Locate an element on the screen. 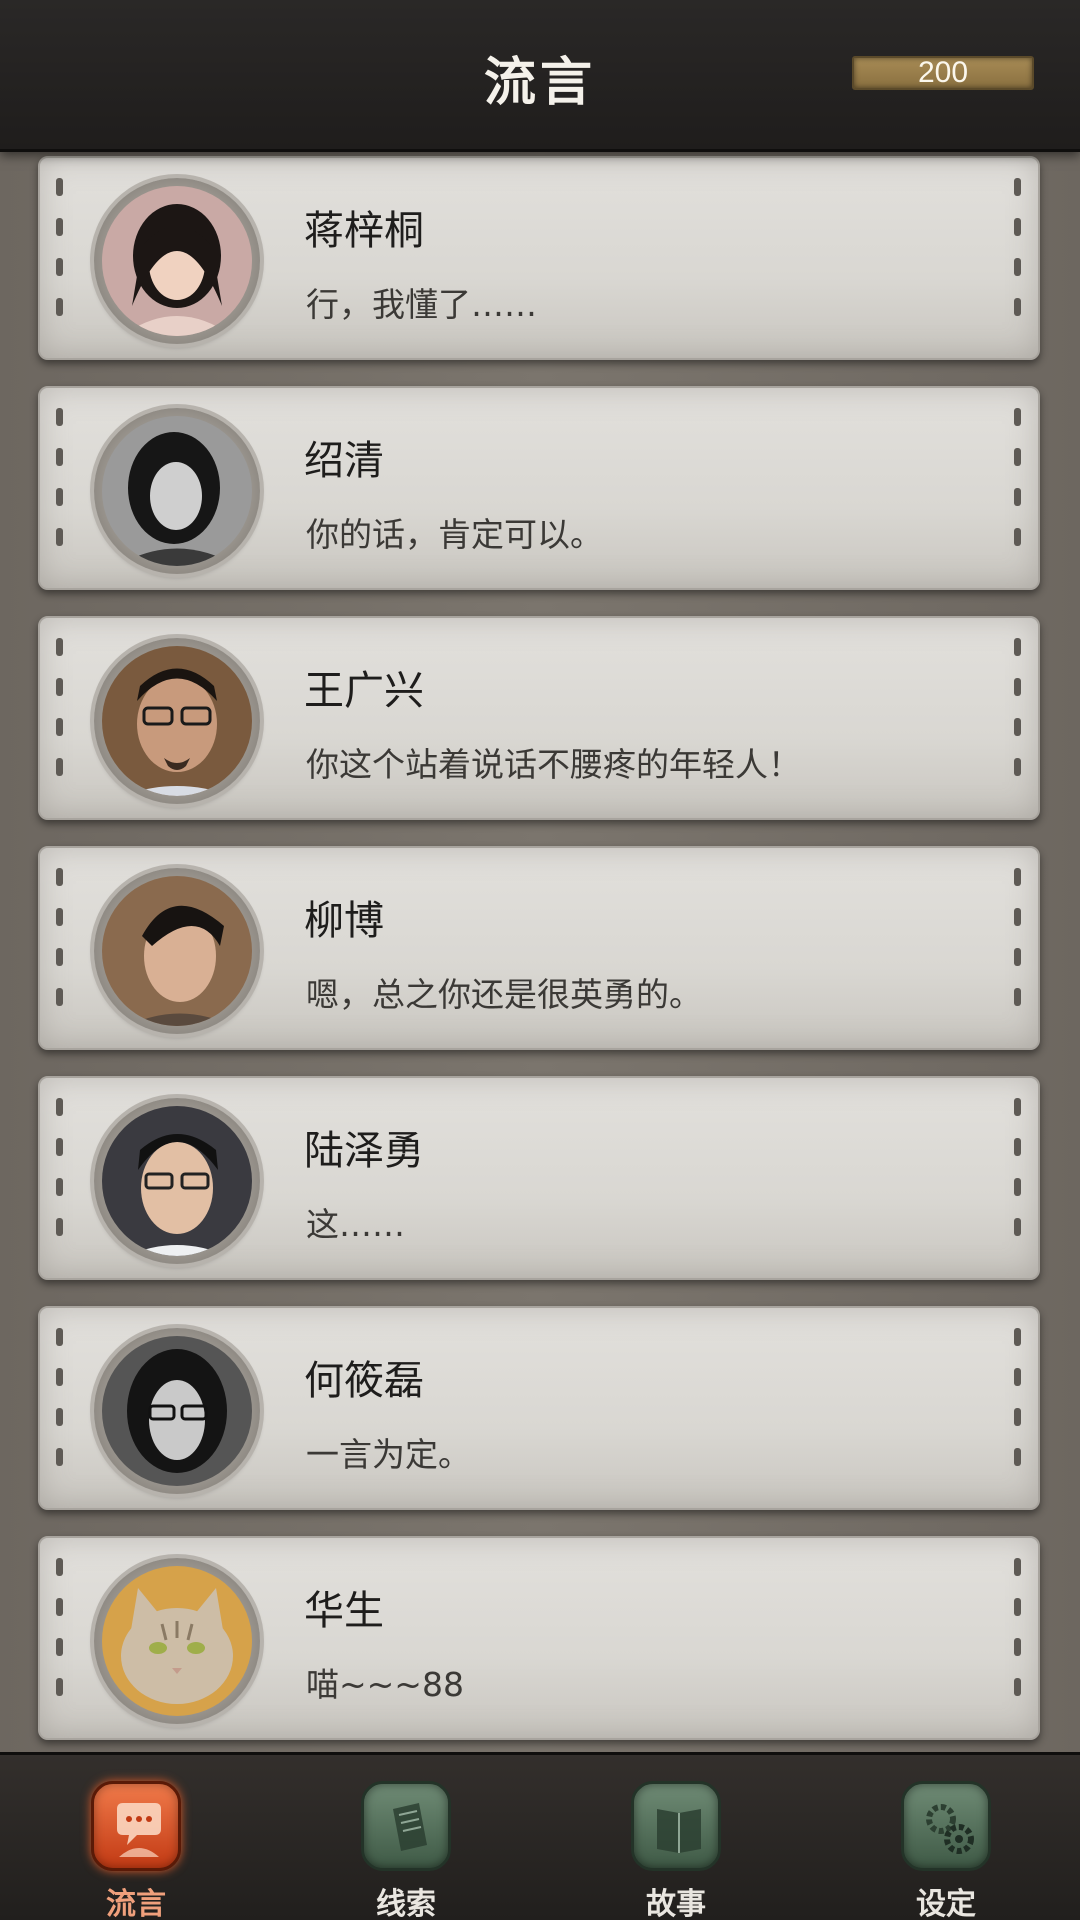 This screenshot has height=1920, width=1080. woman-long-dark-hair-avatar is located at coordinates (177, 261).